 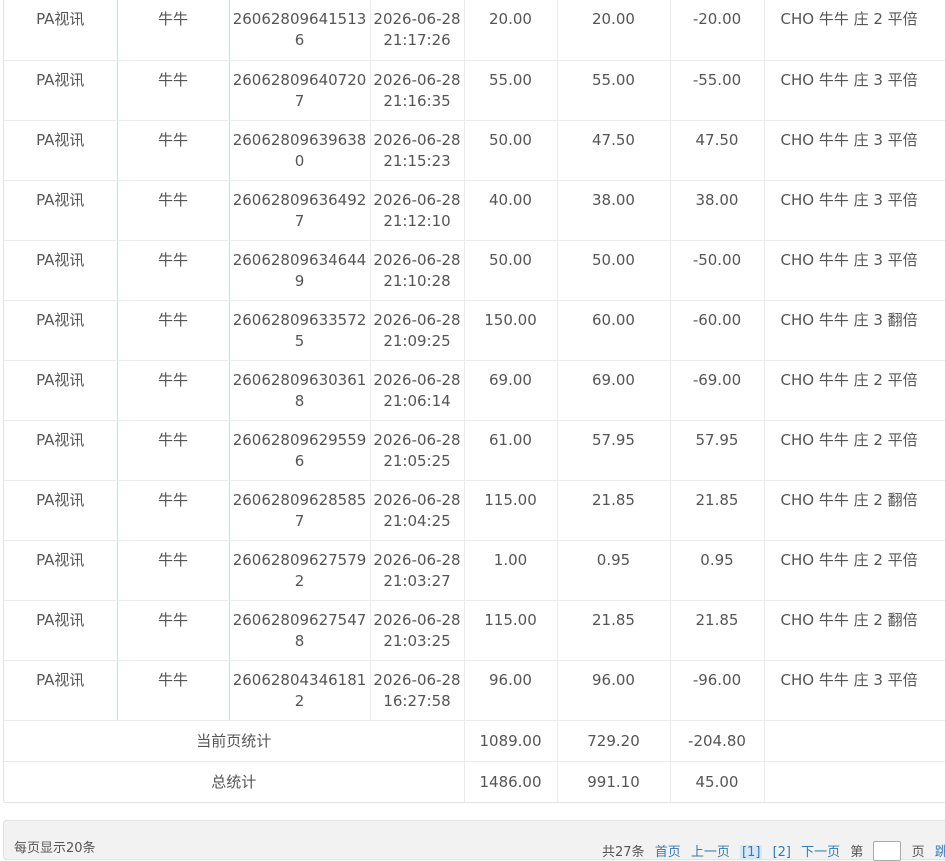 What do you see at coordinates (717, 690) in the screenshot?
I see `win-loss-cell: -96.00` at bounding box center [717, 690].